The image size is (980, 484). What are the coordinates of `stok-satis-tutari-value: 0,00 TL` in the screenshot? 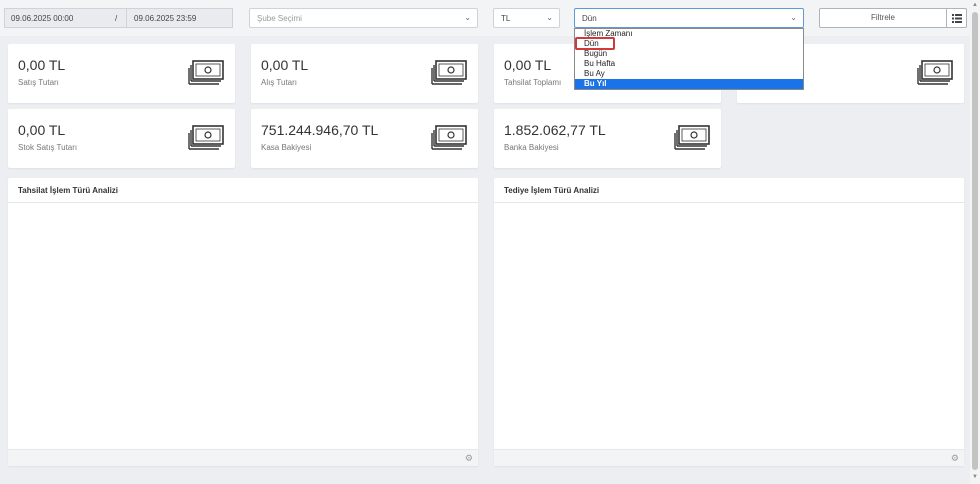 It's located at (42, 130).